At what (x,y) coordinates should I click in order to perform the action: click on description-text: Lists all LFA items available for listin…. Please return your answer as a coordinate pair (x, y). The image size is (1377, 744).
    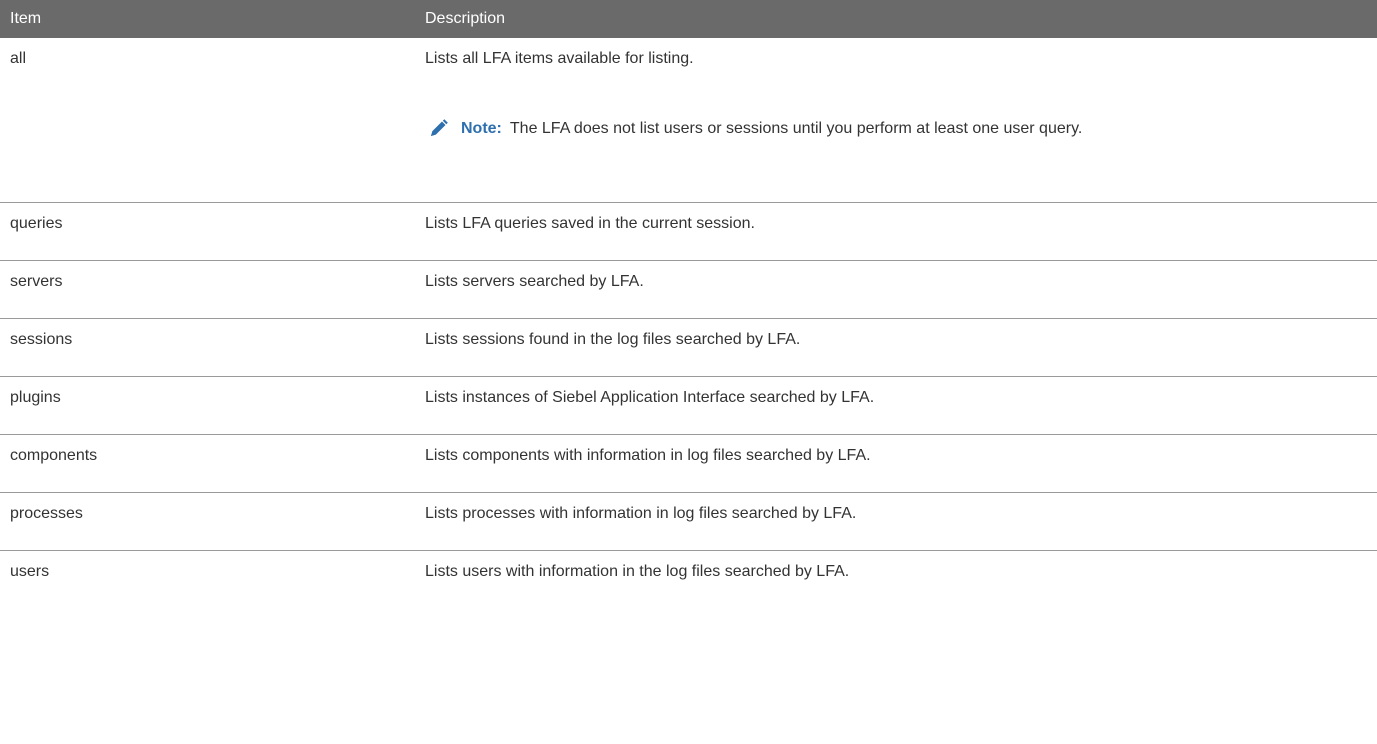
    Looking at the image, I should click on (559, 58).